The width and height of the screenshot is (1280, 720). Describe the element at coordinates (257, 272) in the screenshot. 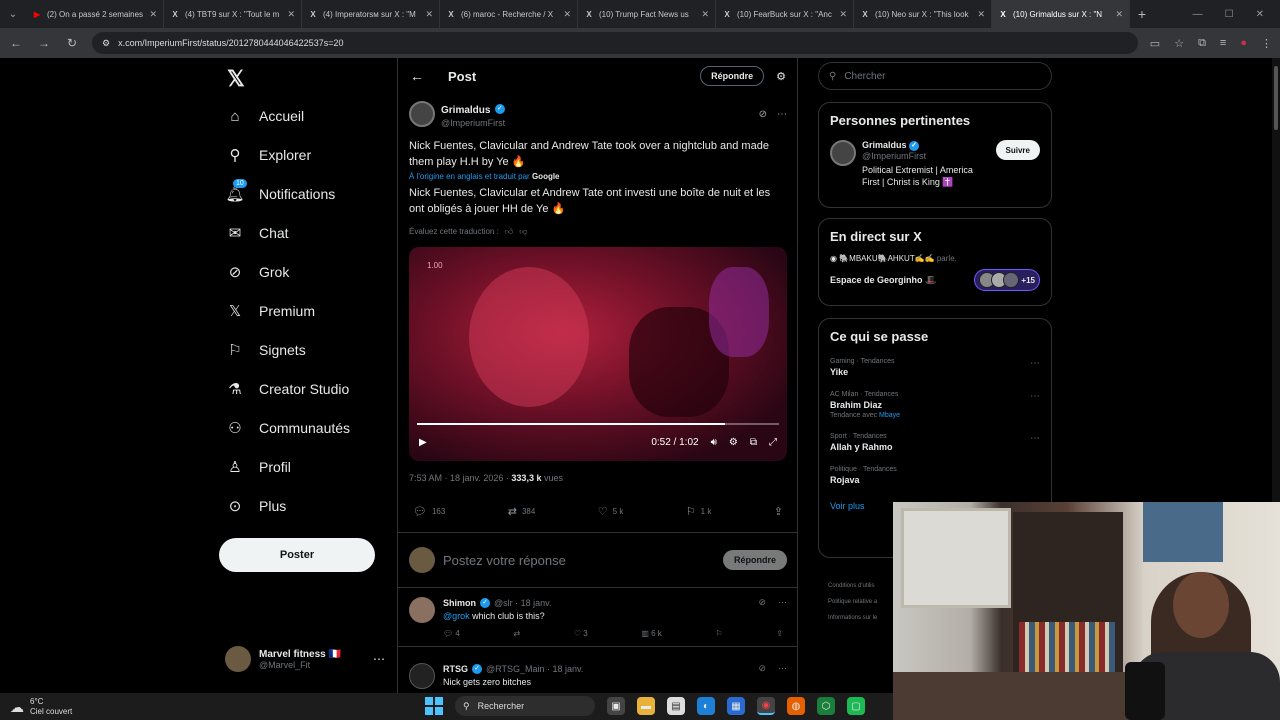

I see `nav-item-grok: ⊘ Grok` at that location.